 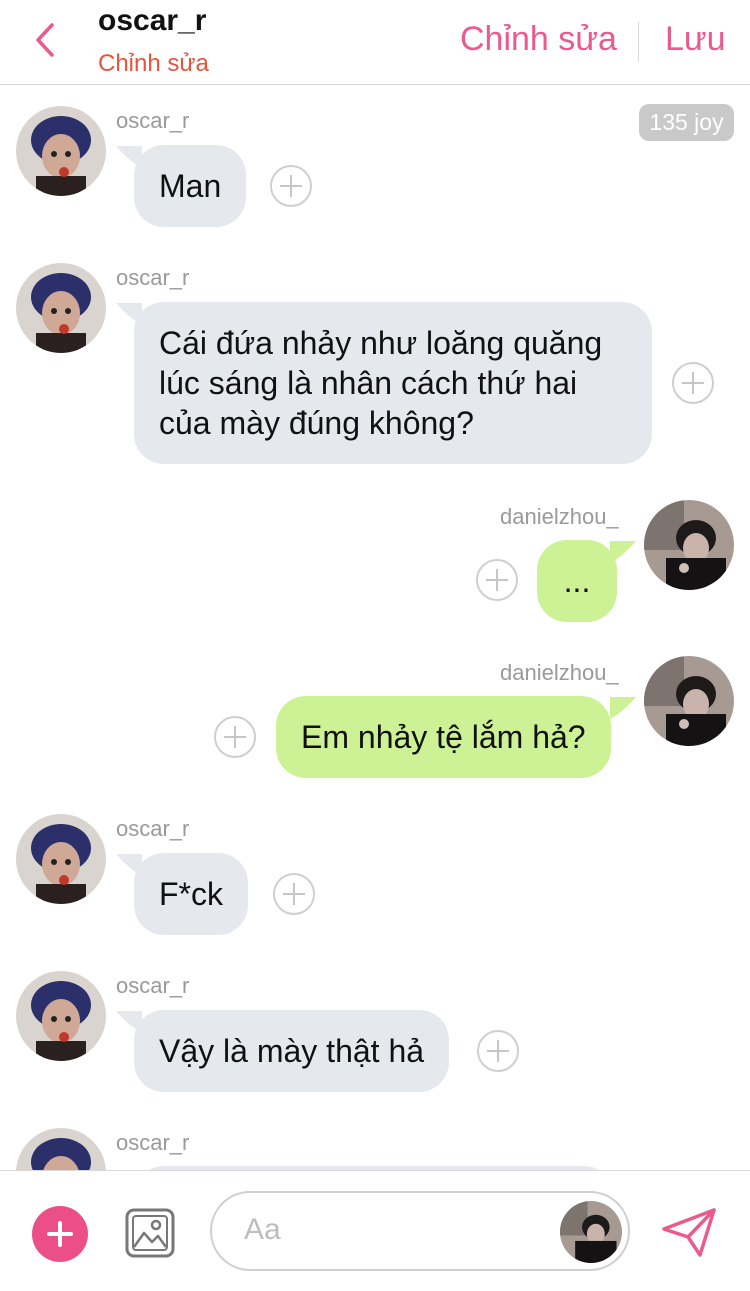 I want to click on input-placeholder: Aa, so click(x=262, y=1229).